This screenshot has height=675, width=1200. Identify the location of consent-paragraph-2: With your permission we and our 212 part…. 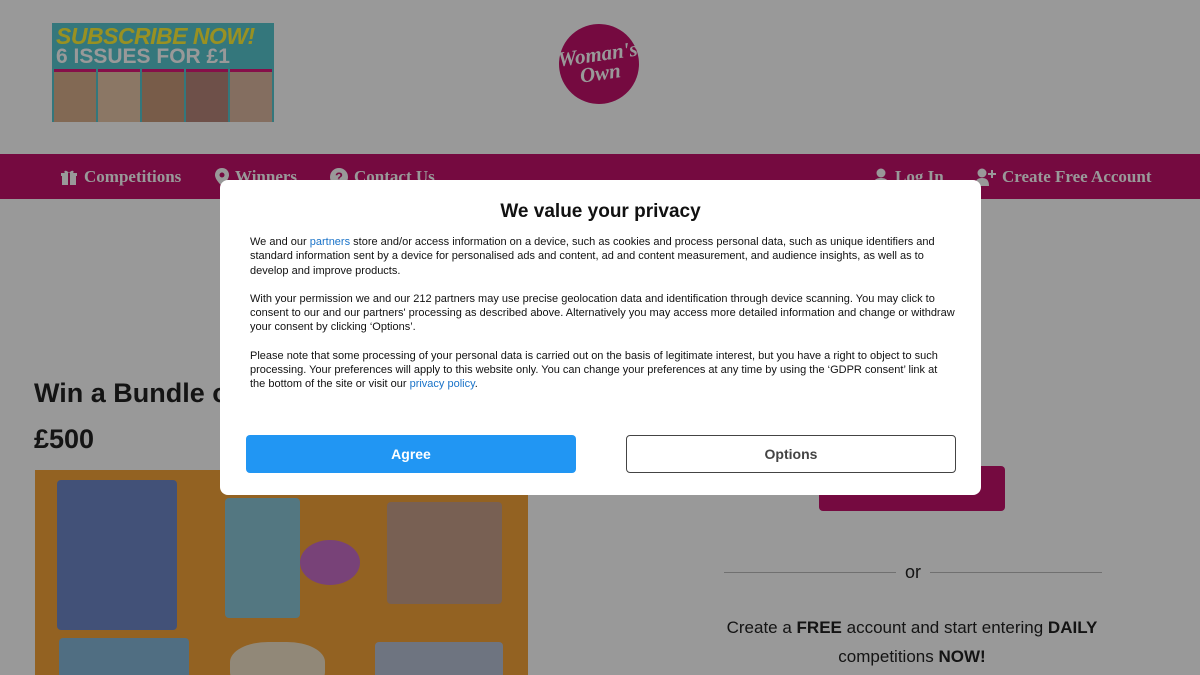
(602, 313).